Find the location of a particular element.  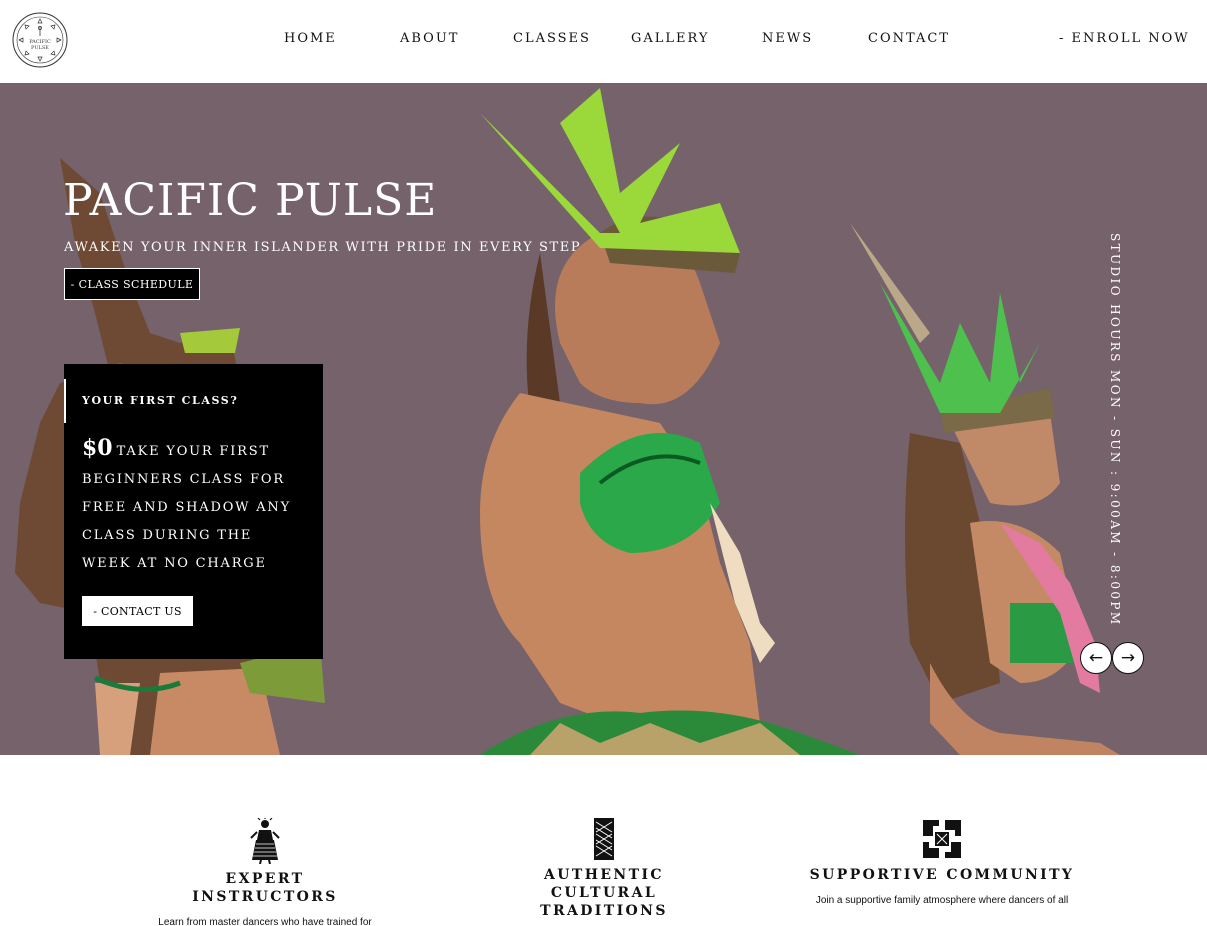

joined-hands-icon is located at coordinates (942, 839).